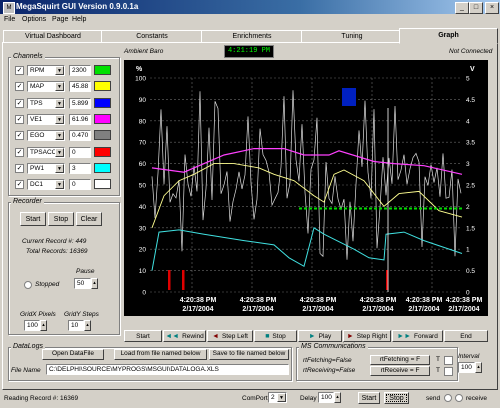 The height and width of the screenshot is (408, 500). Describe the element at coordinates (333, 346) in the screenshot. I see `ms-comms-title: MS Communications` at that location.